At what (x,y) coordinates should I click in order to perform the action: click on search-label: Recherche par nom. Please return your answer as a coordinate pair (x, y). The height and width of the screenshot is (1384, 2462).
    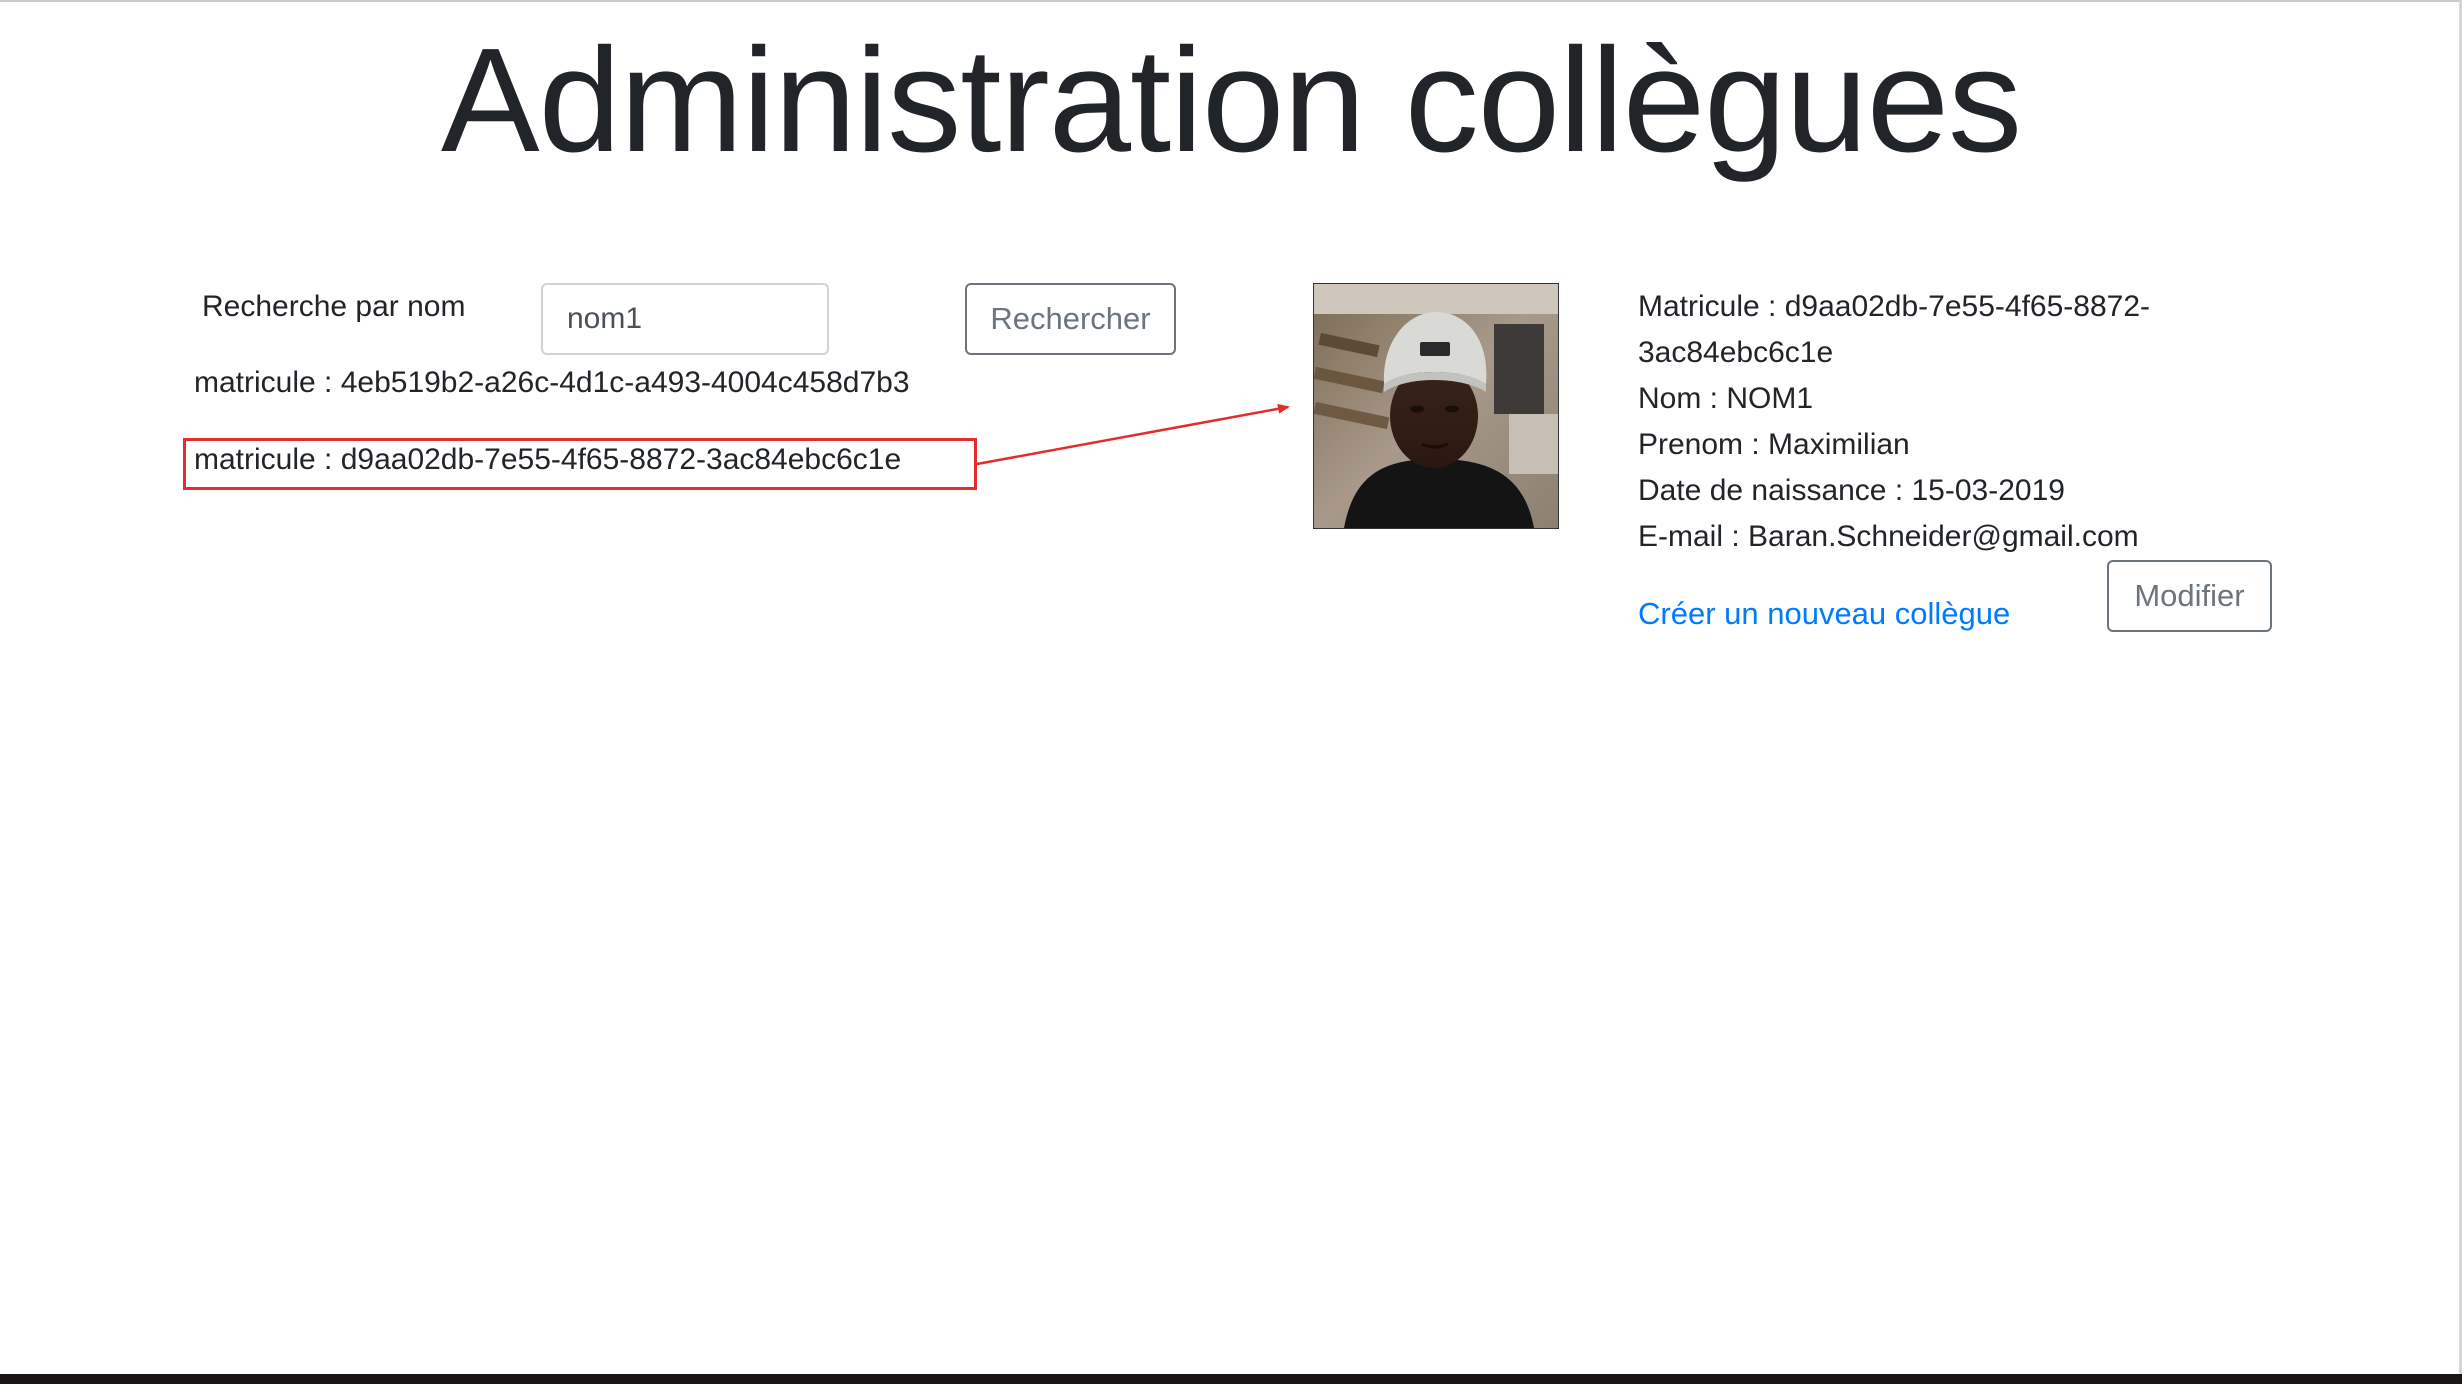
    Looking at the image, I should click on (334, 306).